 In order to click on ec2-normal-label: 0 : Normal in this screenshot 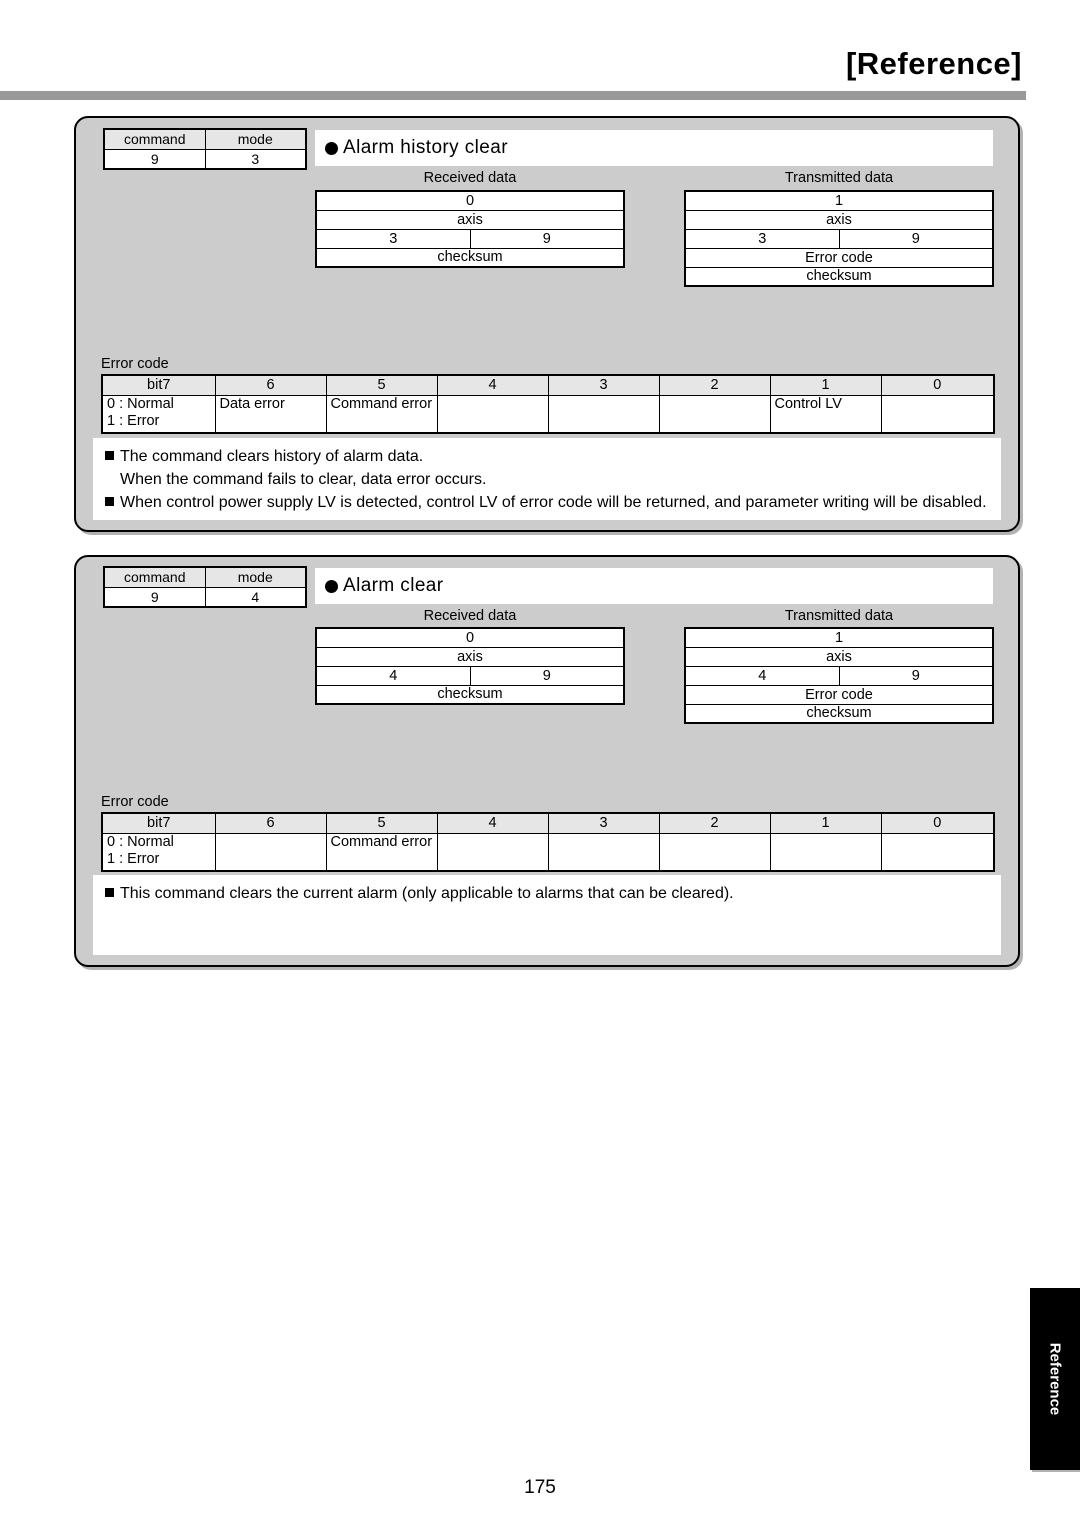, I will do `click(140, 841)`.